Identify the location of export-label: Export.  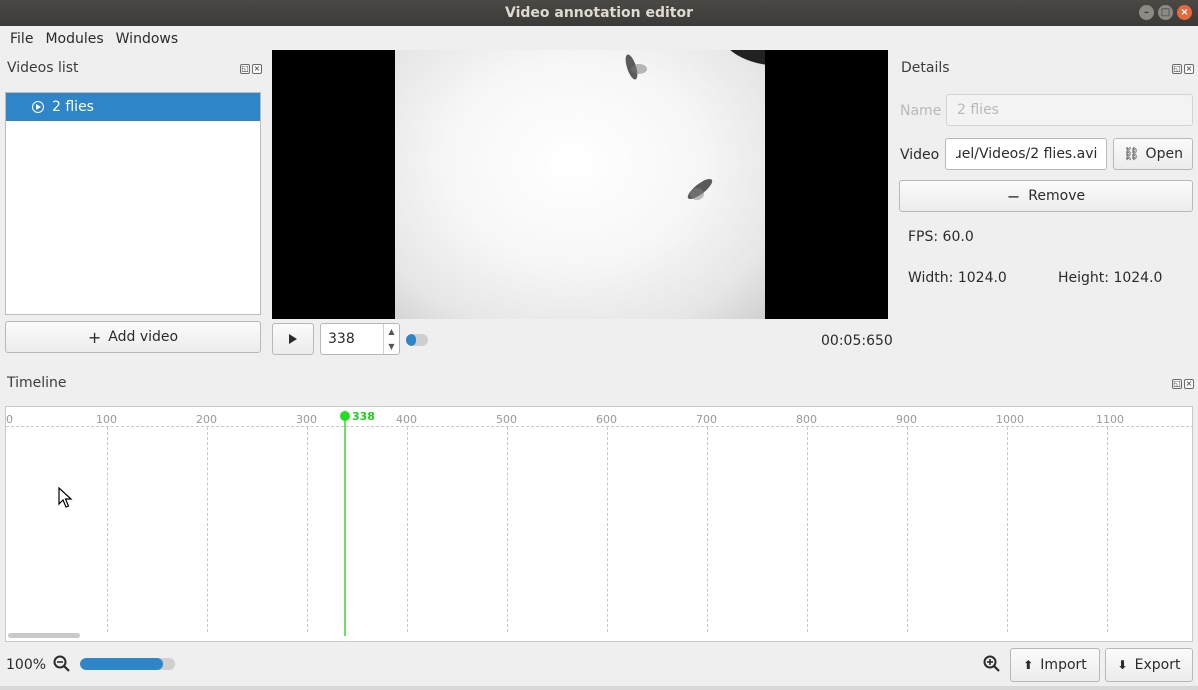
(1157, 665).